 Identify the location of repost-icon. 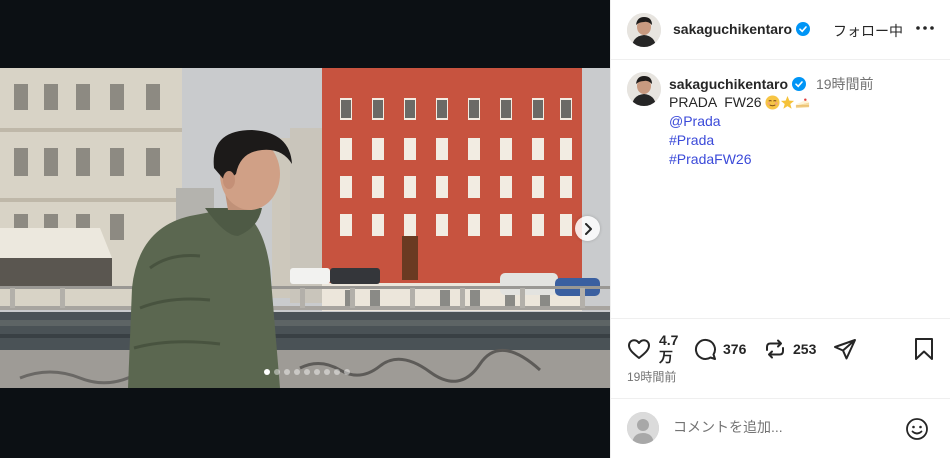
(775, 349).